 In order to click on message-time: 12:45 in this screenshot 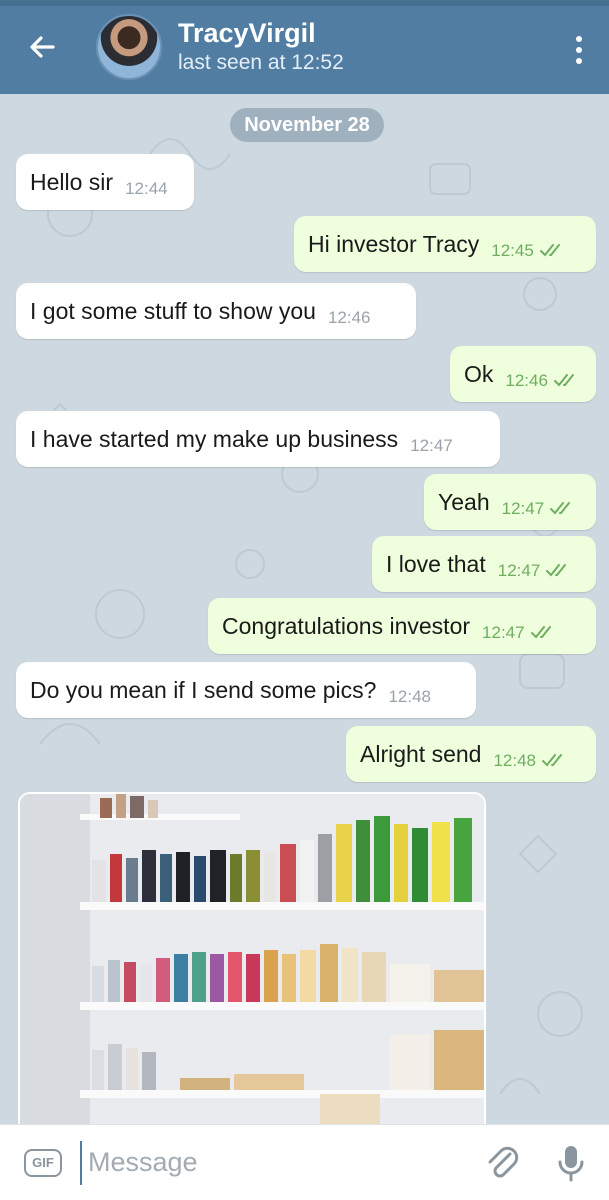, I will do `click(512, 250)`.